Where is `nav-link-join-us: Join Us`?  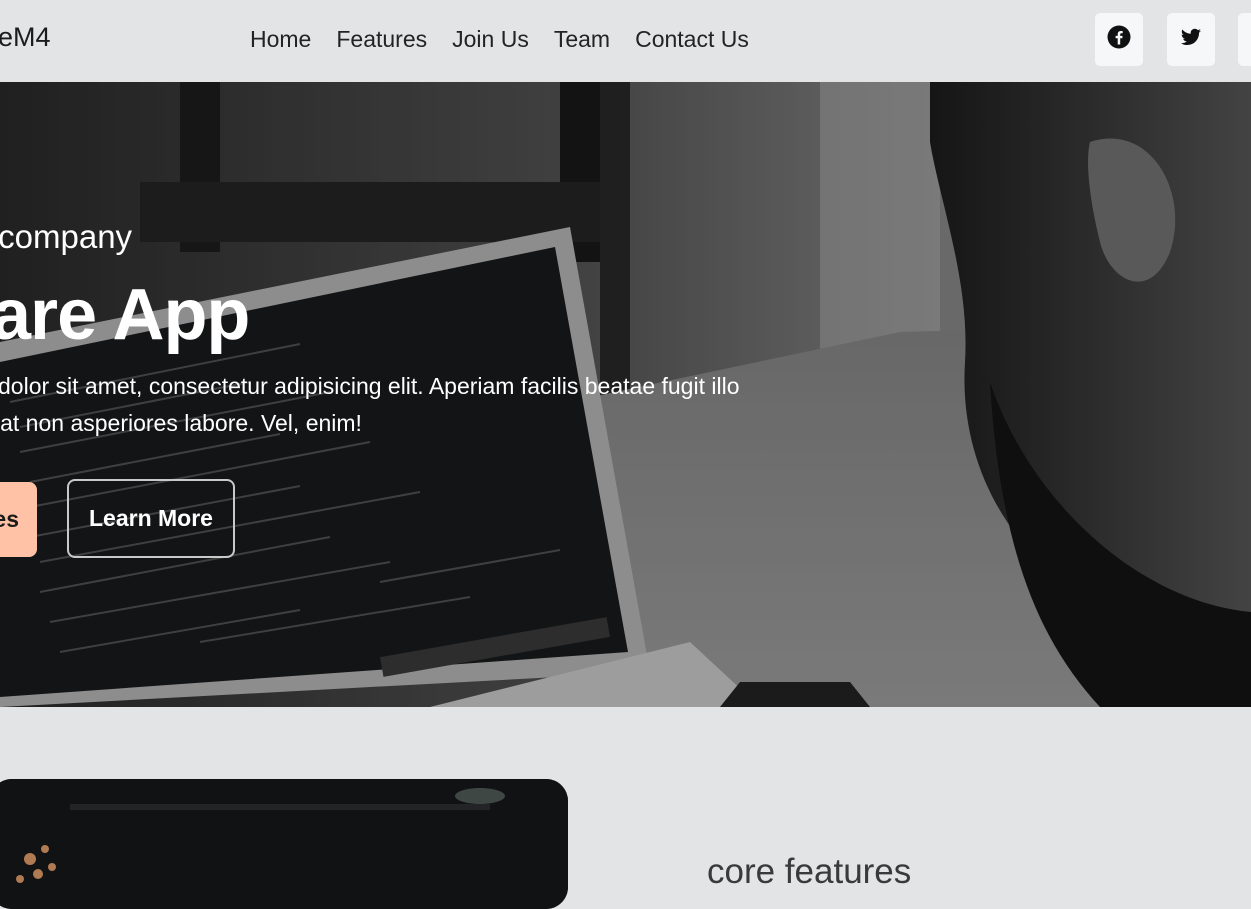 nav-link-join-us: Join Us is located at coordinates (490, 39).